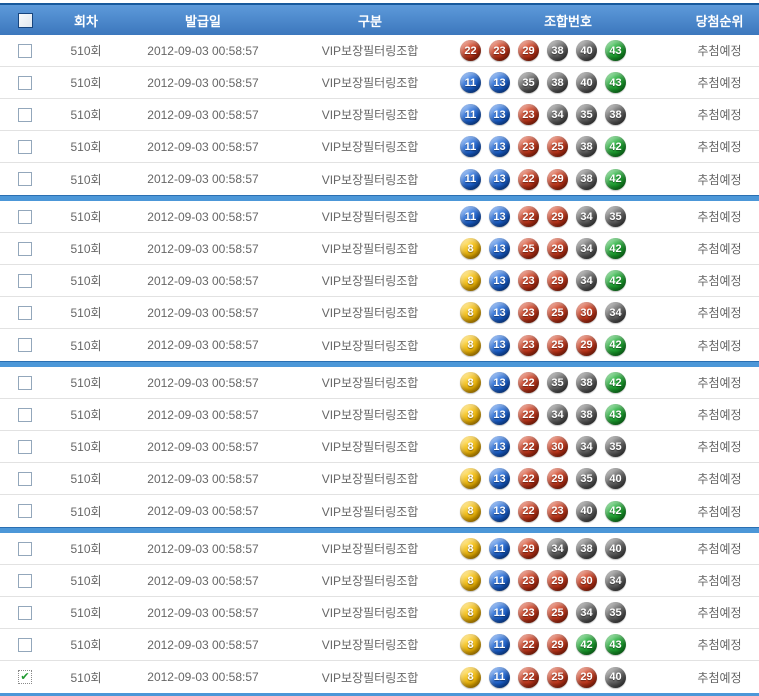 This screenshot has height=696, width=759. I want to click on ball-group: 11 13 23 25 38 42, so click(568, 146).